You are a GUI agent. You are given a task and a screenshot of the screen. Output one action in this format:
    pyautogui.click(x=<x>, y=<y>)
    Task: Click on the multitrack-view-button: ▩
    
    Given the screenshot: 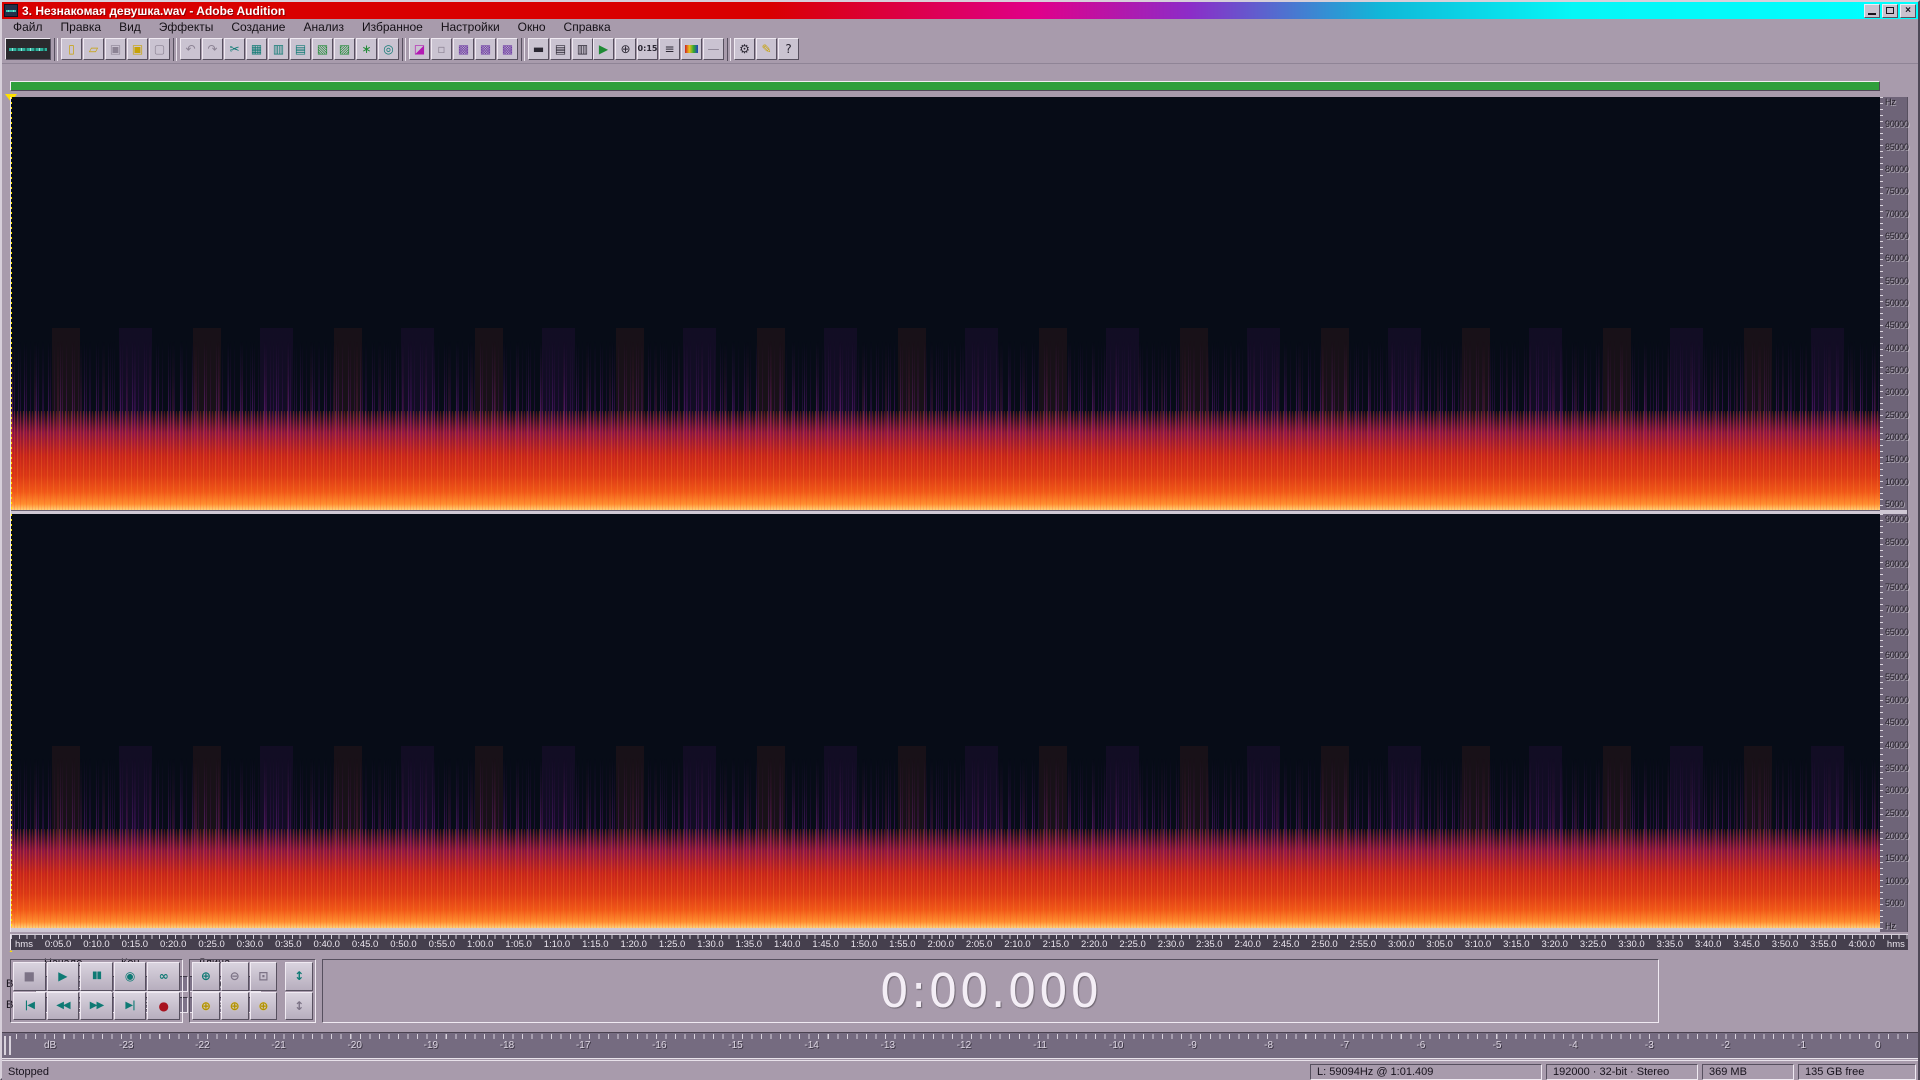 What is the action you would take?
    pyautogui.click(x=485, y=49)
    